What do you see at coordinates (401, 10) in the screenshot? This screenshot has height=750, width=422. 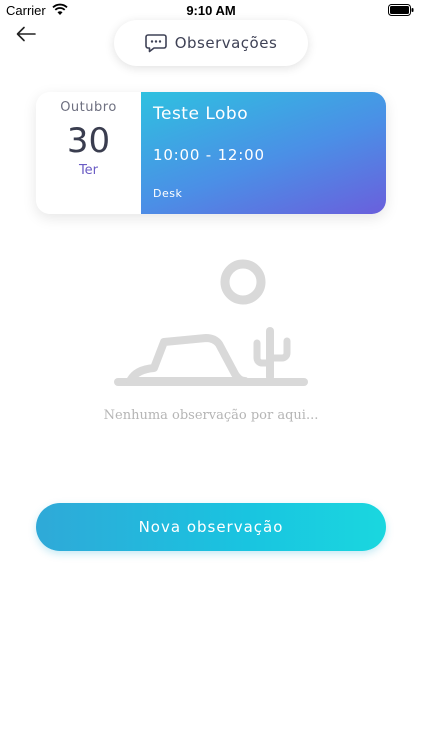 I see `battery-icon` at bounding box center [401, 10].